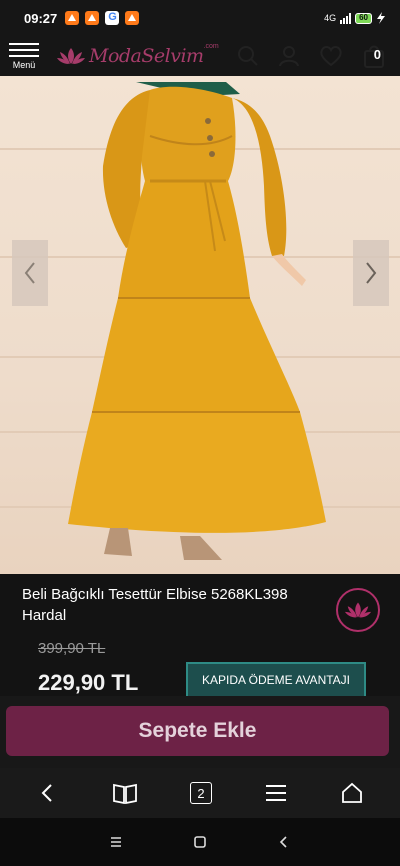  I want to click on logo-suffix: .com, so click(211, 46).